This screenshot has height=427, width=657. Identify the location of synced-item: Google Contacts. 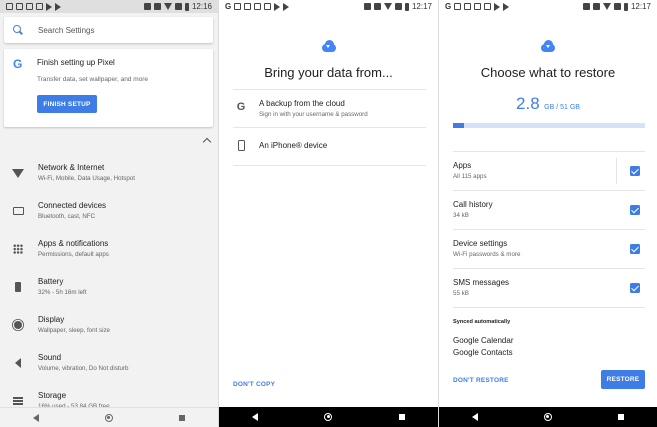
(483, 352).